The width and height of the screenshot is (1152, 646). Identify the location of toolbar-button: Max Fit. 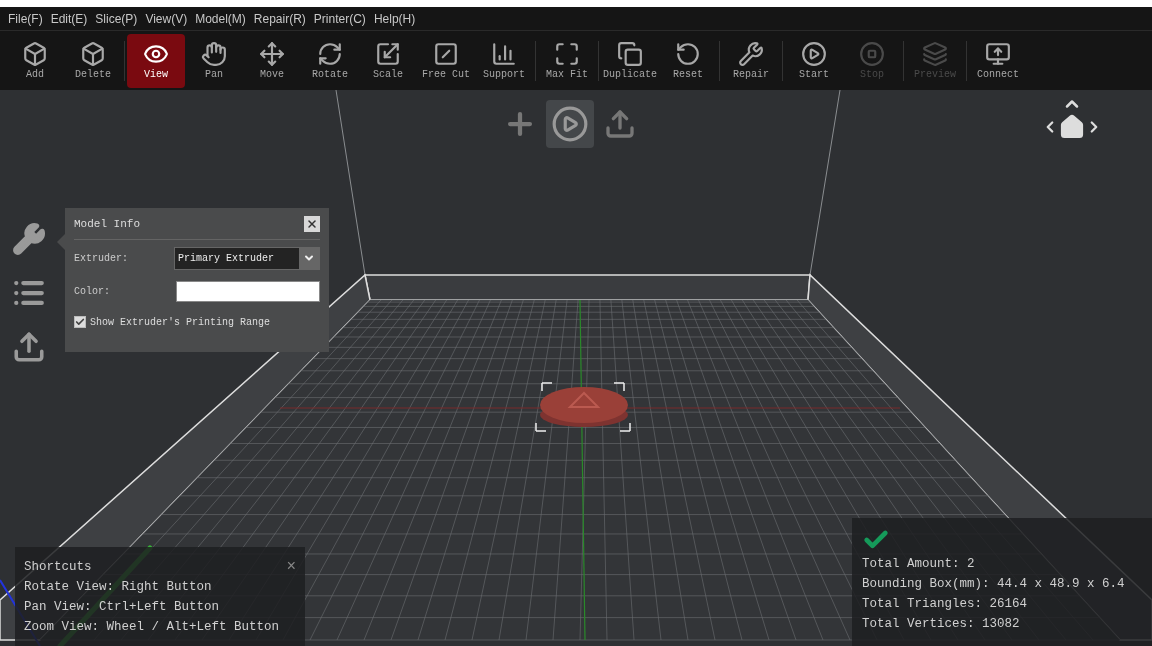
(567, 60).